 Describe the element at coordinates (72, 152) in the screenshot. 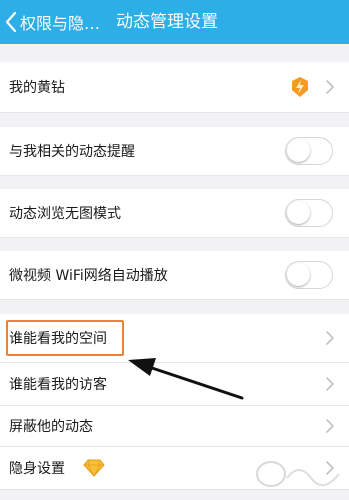

I see `row-label: 与我相关的动态提醒` at that location.